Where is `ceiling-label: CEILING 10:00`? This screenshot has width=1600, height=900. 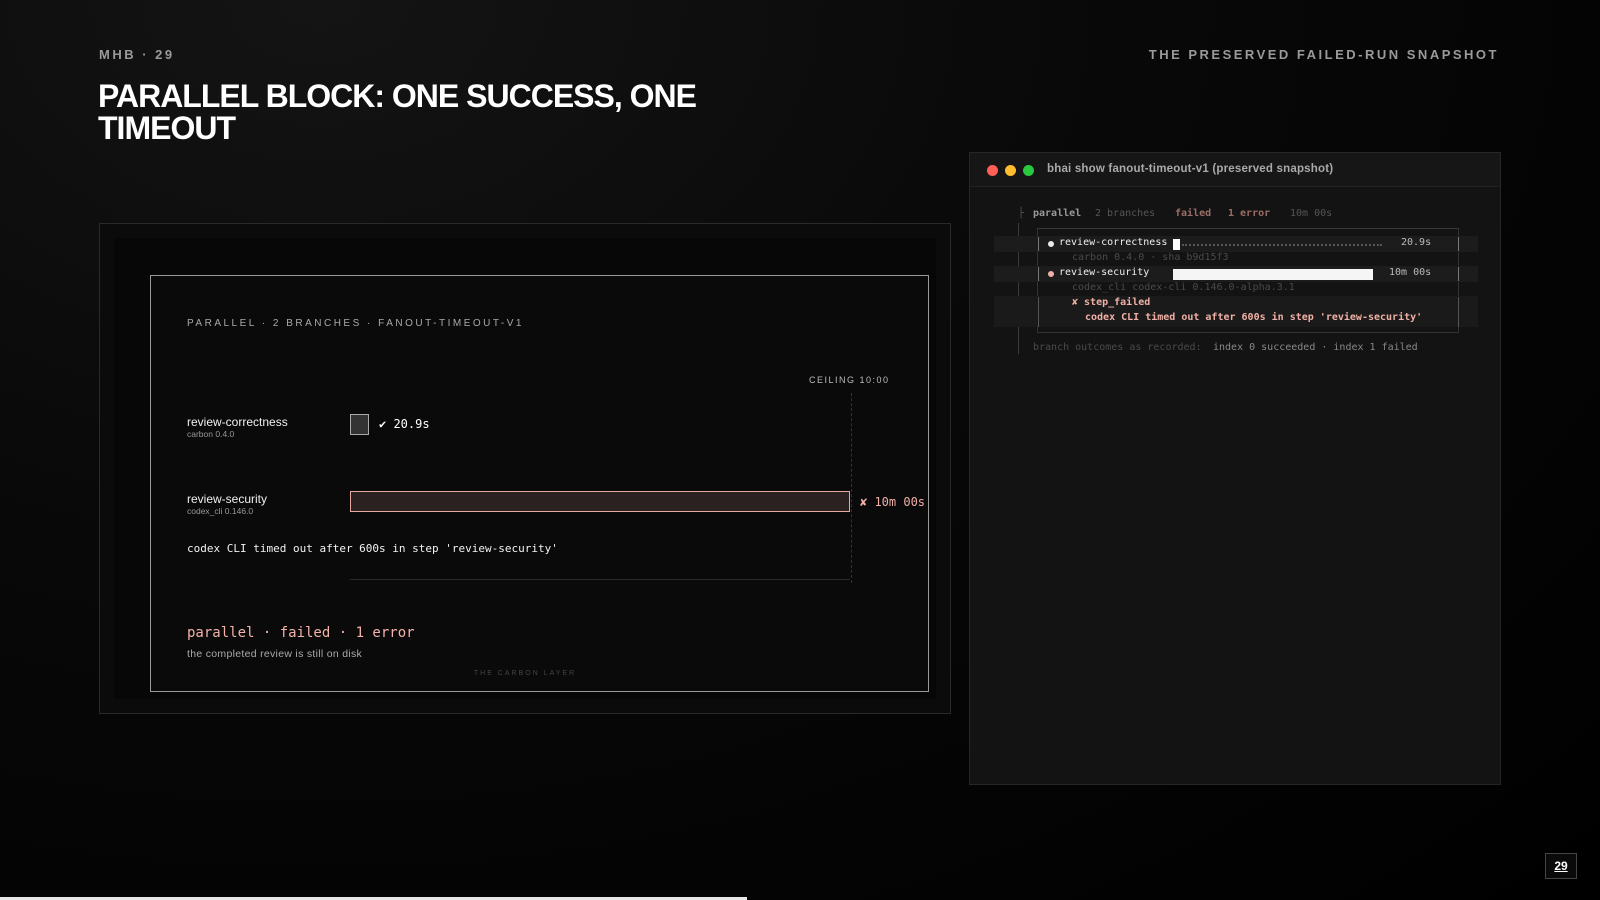 ceiling-label: CEILING 10:00 is located at coordinates (849, 380).